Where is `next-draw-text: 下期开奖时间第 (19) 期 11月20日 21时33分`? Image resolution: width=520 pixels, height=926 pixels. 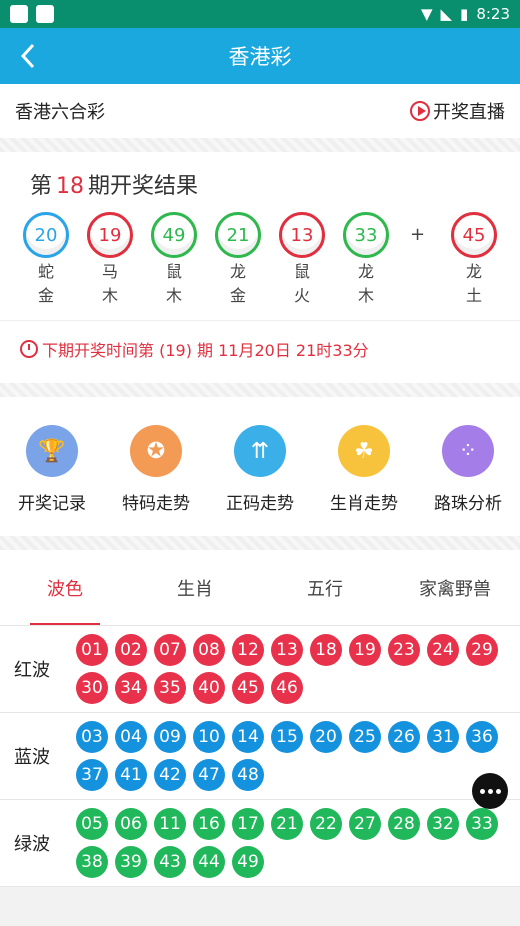 next-draw-text: 下期开奖时间第 (19) 期 11月20日 21时33分 is located at coordinates (205, 350).